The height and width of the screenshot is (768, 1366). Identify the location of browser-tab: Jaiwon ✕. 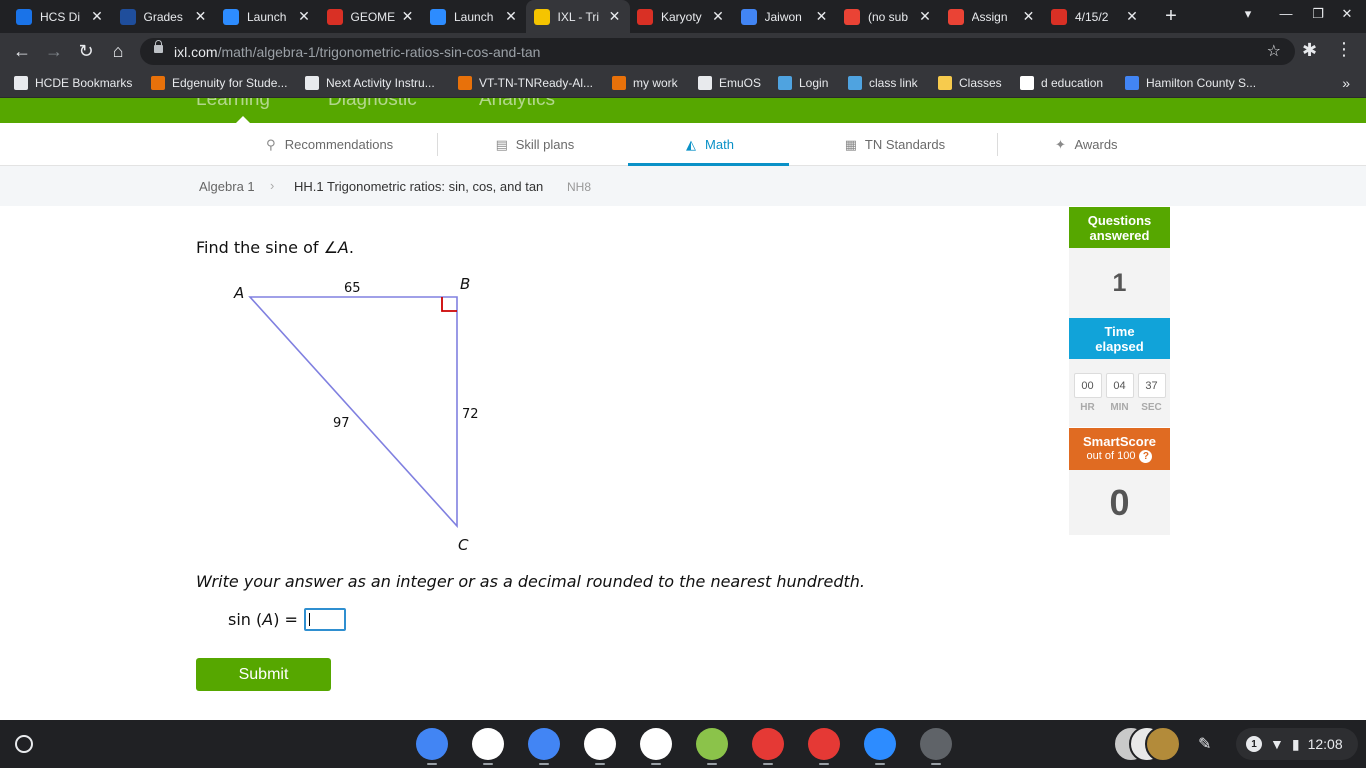
(785, 16).